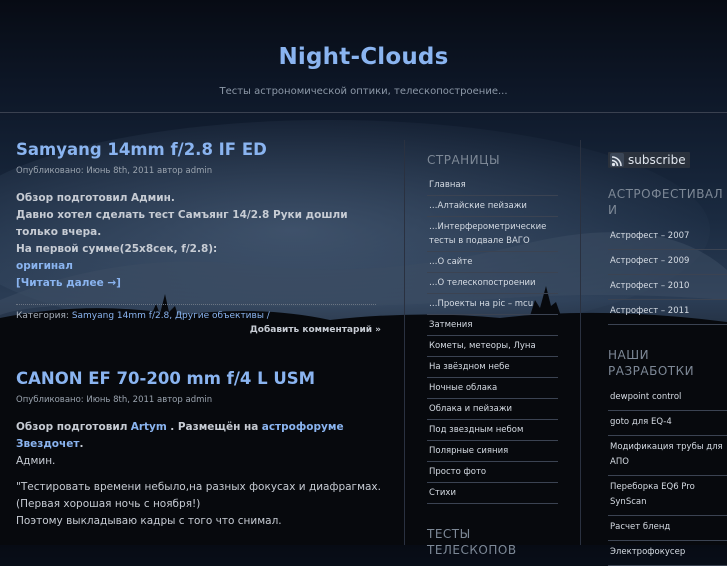  I want to click on festival-link: Астрофест – 2007, so click(667, 237).